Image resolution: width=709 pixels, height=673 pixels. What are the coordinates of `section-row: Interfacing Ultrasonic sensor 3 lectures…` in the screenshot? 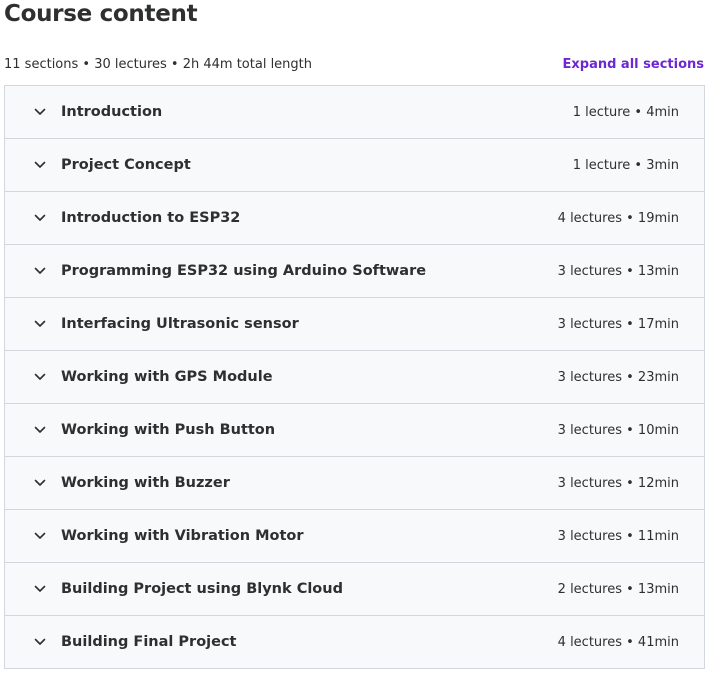 It's located at (354, 324).